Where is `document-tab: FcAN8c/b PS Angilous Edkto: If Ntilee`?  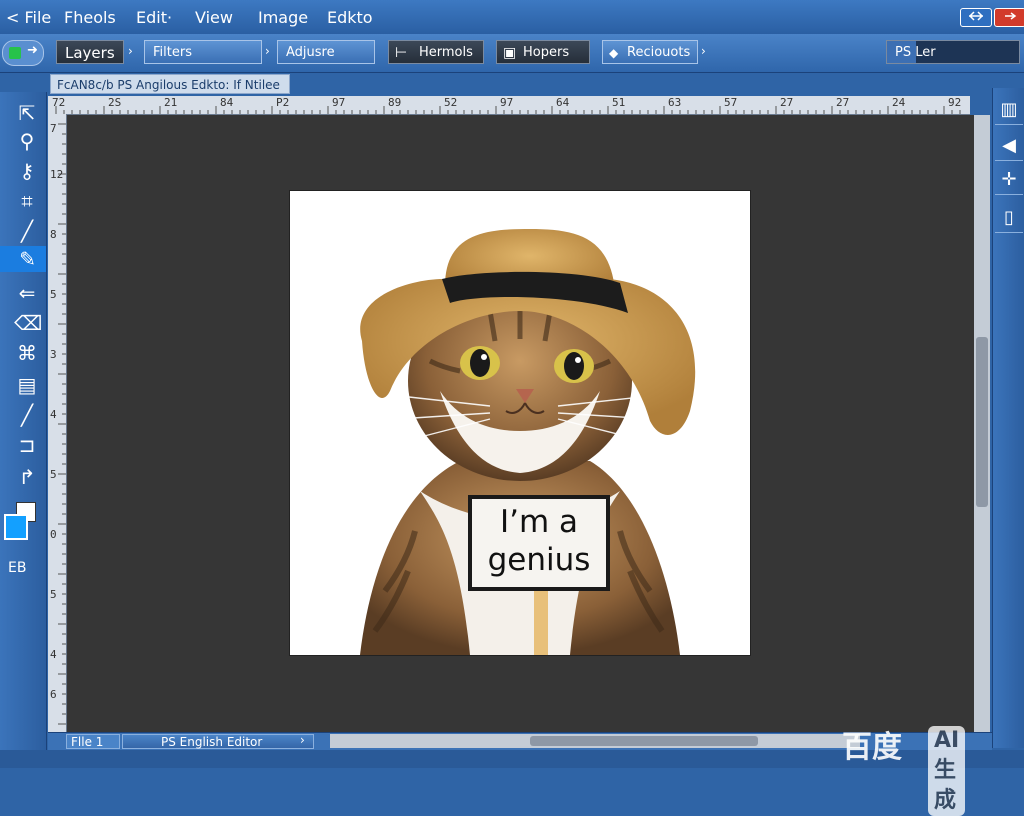 document-tab: FcAN8c/b PS Angilous Edkto: If Ntilee is located at coordinates (170, 84).